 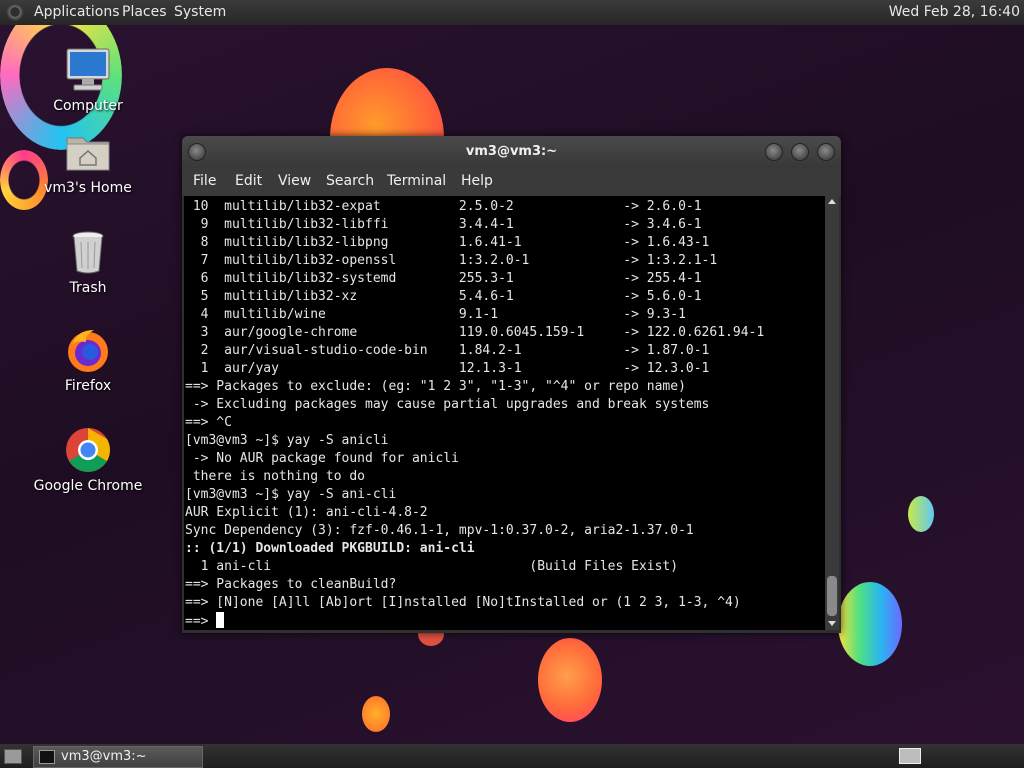 I want to click on menu-file: File, so click(x=204, y=181).